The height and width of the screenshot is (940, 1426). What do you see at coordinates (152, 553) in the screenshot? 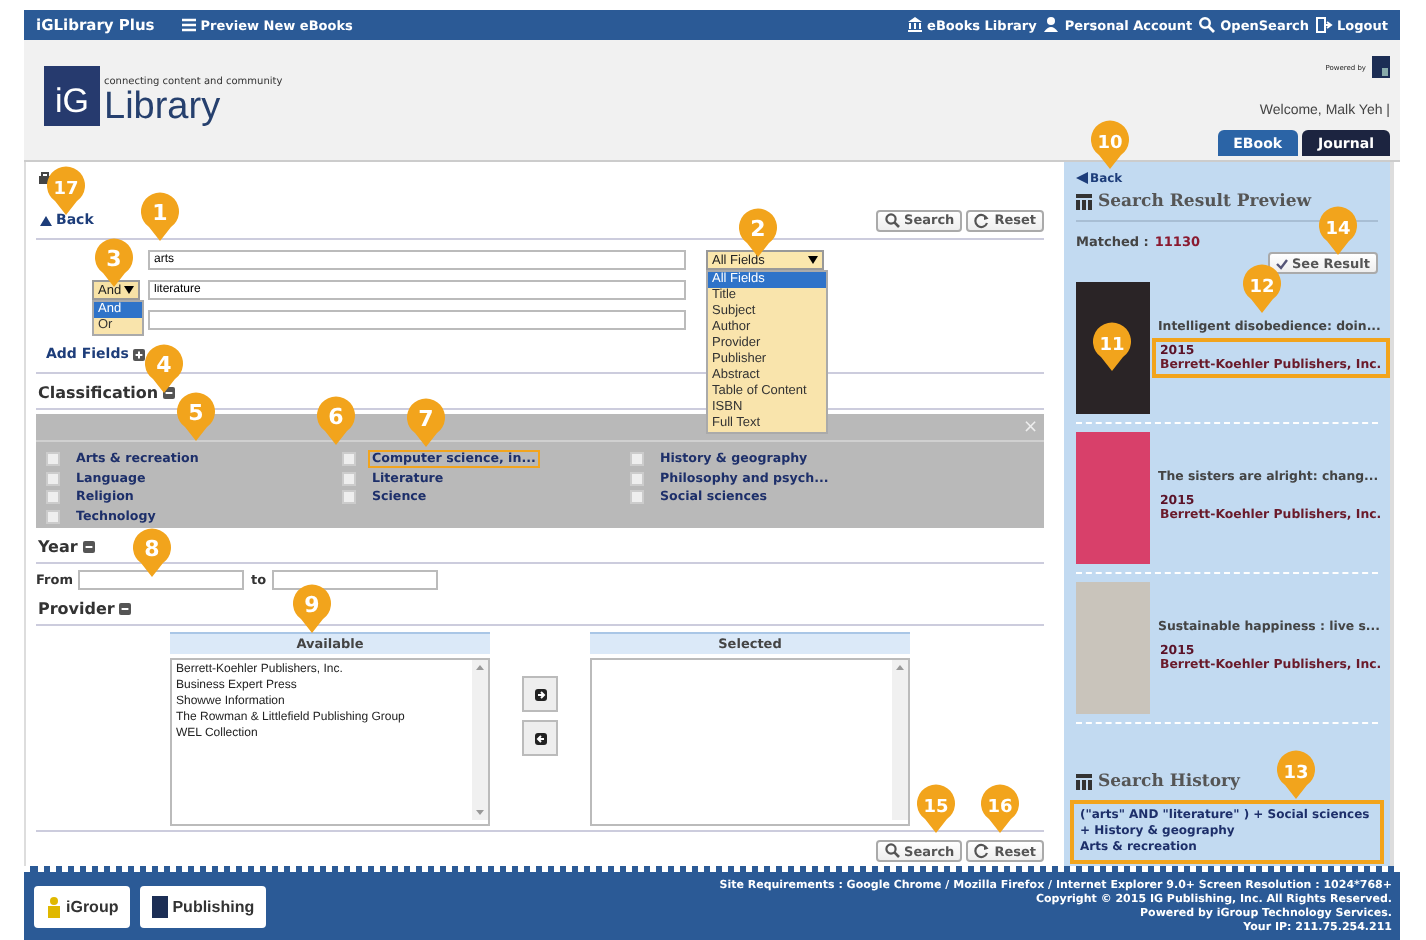
I see `callout-marker: 8` at bounding box center [152, 553].